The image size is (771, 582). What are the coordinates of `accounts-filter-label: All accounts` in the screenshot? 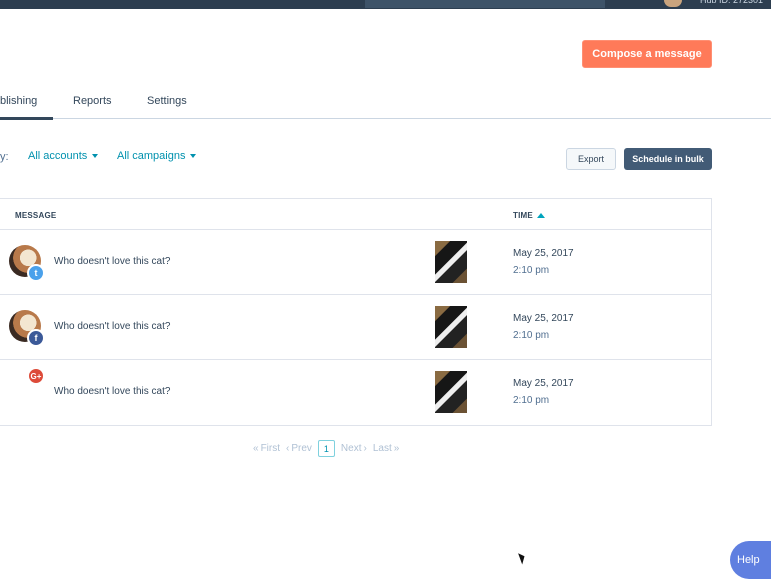 It's located at (58, 156).